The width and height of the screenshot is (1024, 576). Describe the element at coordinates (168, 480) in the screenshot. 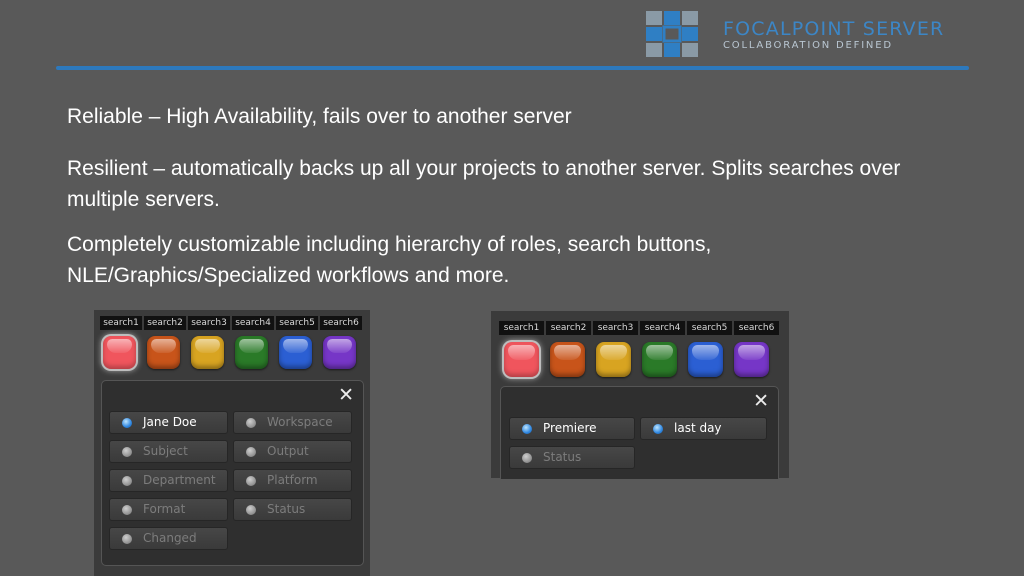

I see `filter-department: Department` at that location.